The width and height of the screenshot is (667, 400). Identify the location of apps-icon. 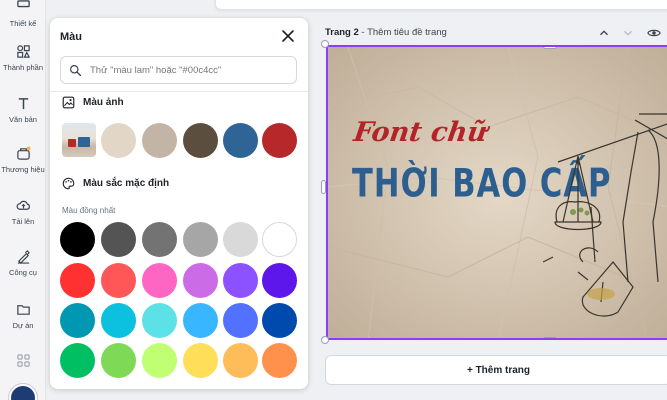
(23, 360).